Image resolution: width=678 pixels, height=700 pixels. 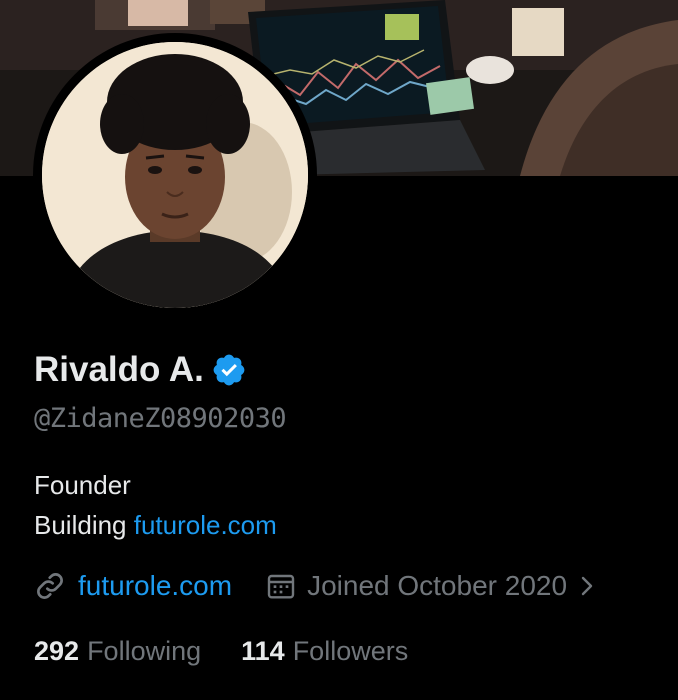 I want to click on bio-line-building: Building futurole.com, so click(x=155, y=525).